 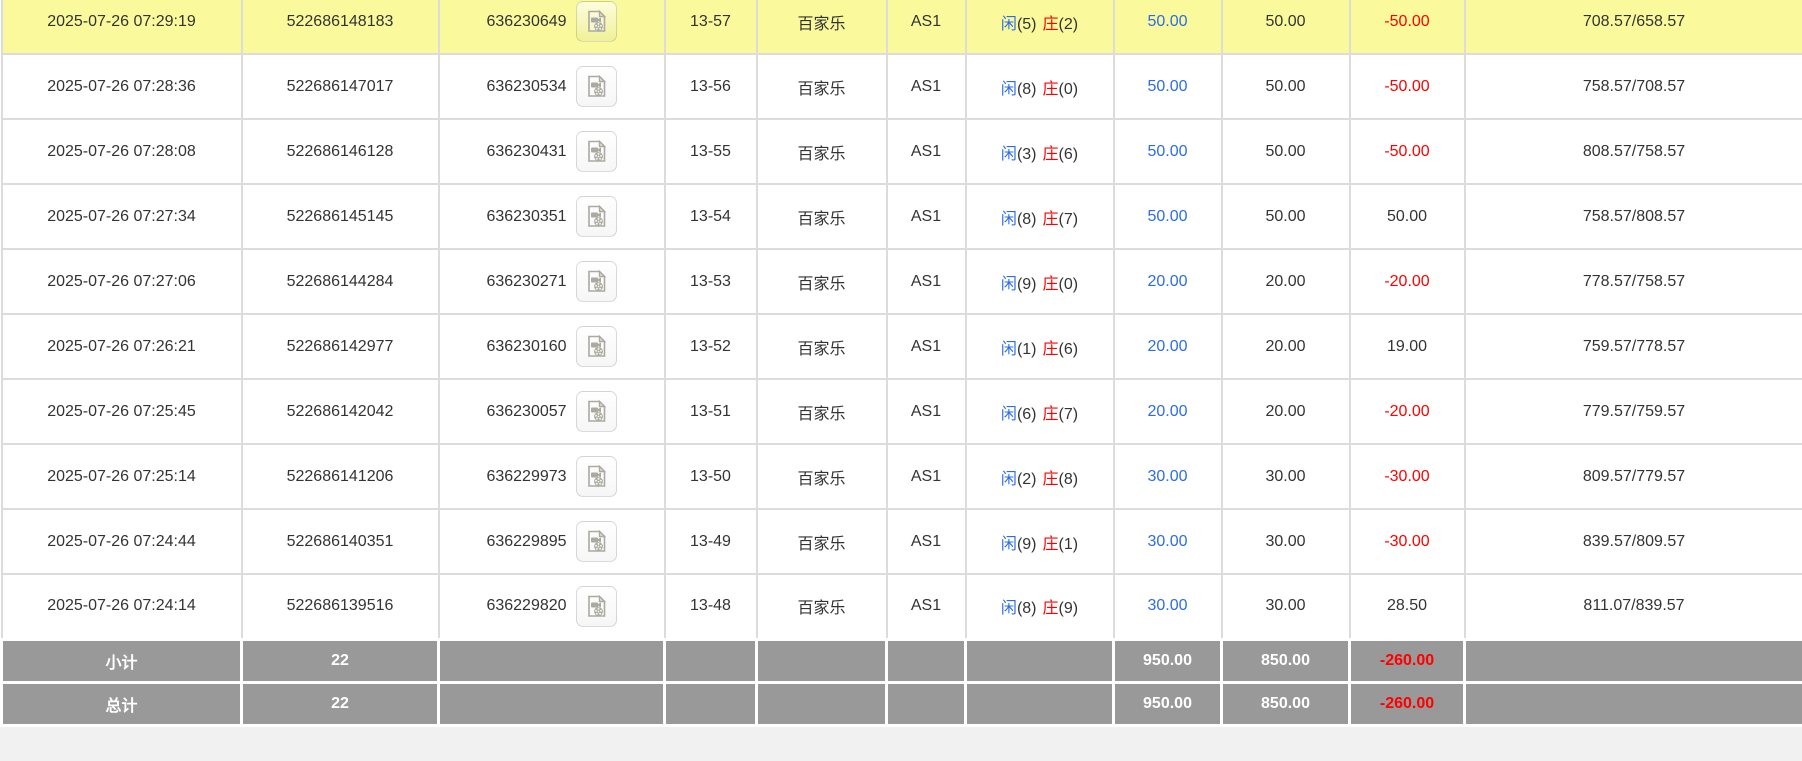 What do you see at coordinates (1039, 216) in the screenshot?
I see `result-cell: 闲(8) 庄(7)` at bounding box center [1039, 216].